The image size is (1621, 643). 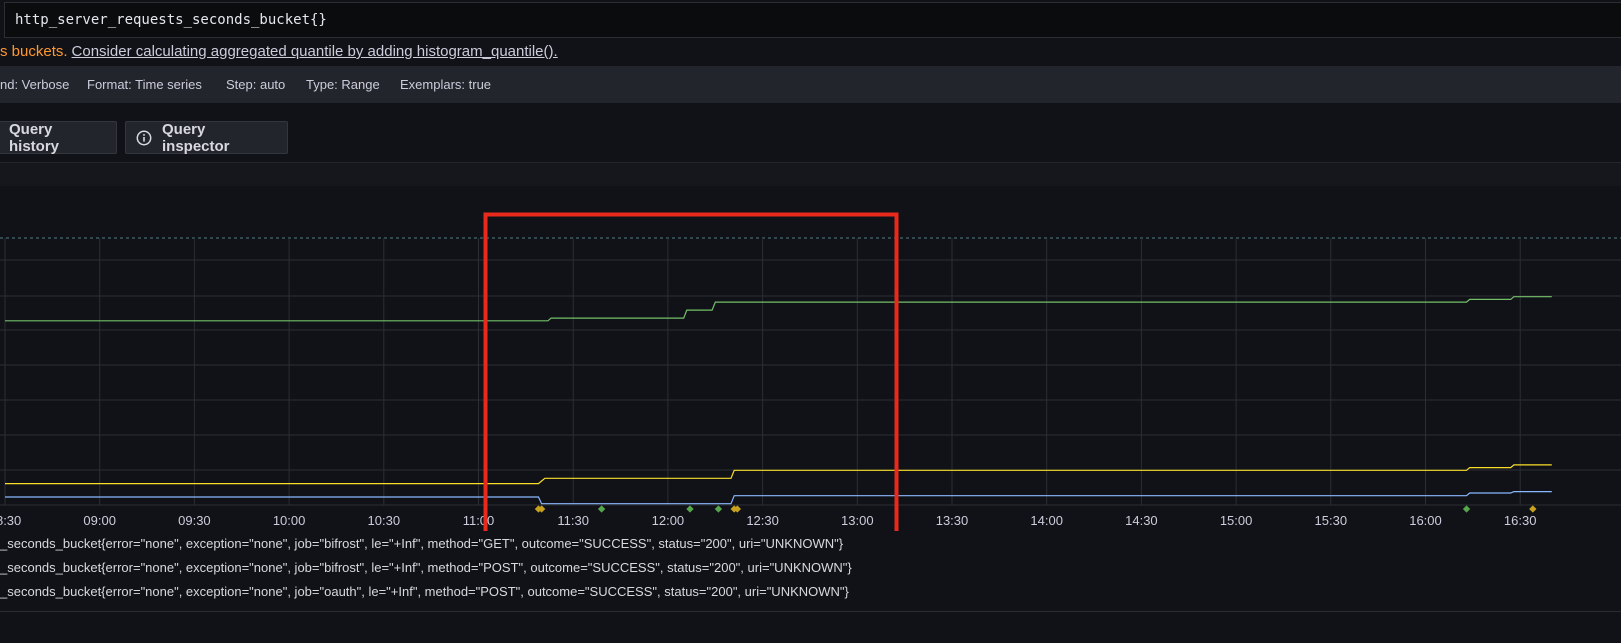 I want to click on query-inspector-label: Query inspector, so click(x=196, y=137).